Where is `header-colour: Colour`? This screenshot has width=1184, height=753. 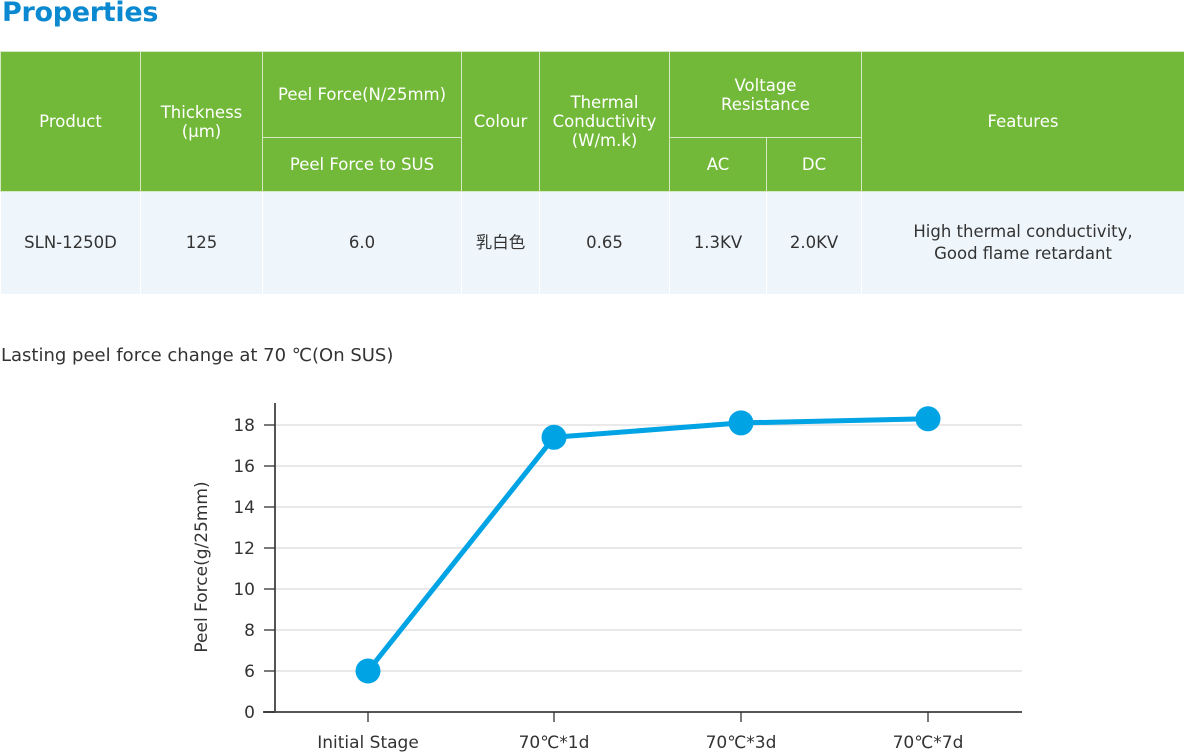 header-colour: Colour is located at coordinates (500, 121).